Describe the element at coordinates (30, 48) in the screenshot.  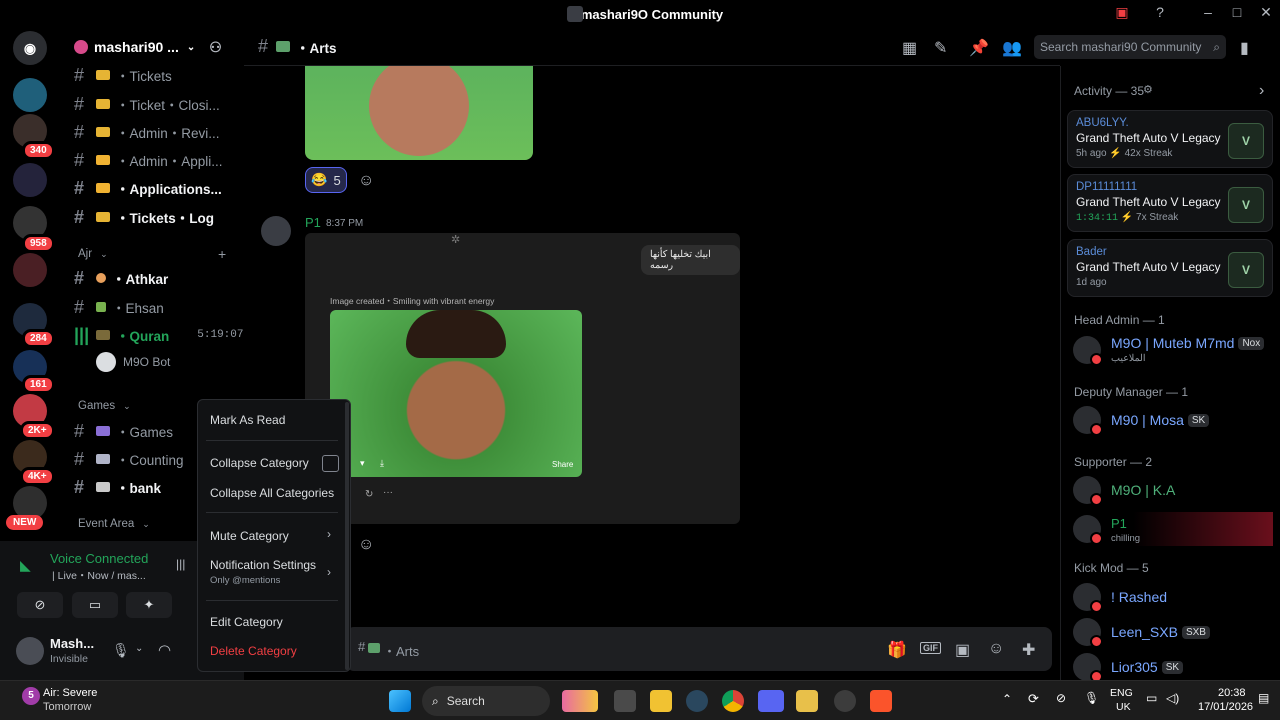
I see `discord-home-icon: ◉` at that location.